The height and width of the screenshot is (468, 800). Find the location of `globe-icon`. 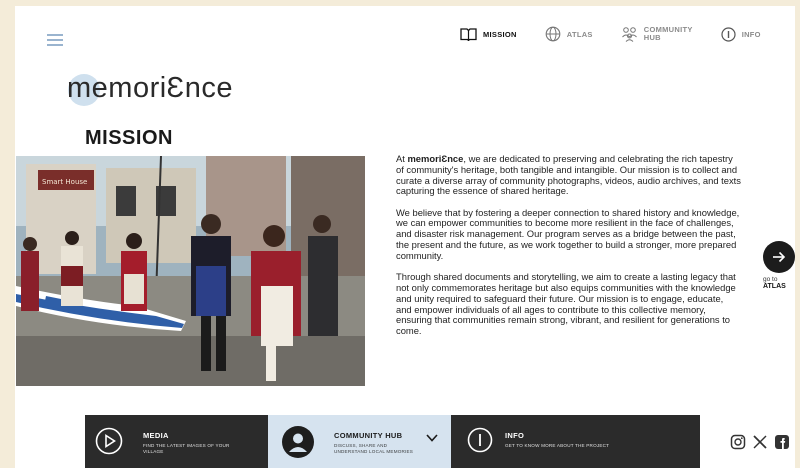

globe-icon is located at coordinates (553, 34).